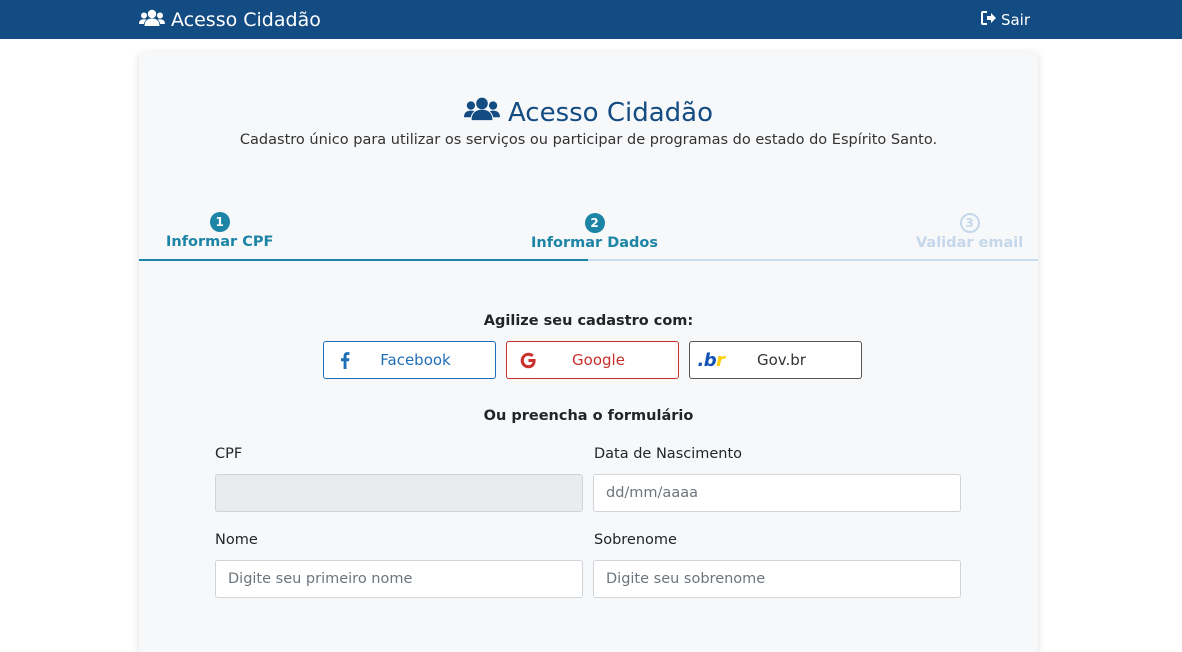  Describe the element at coordinates (711, 360) in the screenshot. I see `govbr-logo: .br` at that location.